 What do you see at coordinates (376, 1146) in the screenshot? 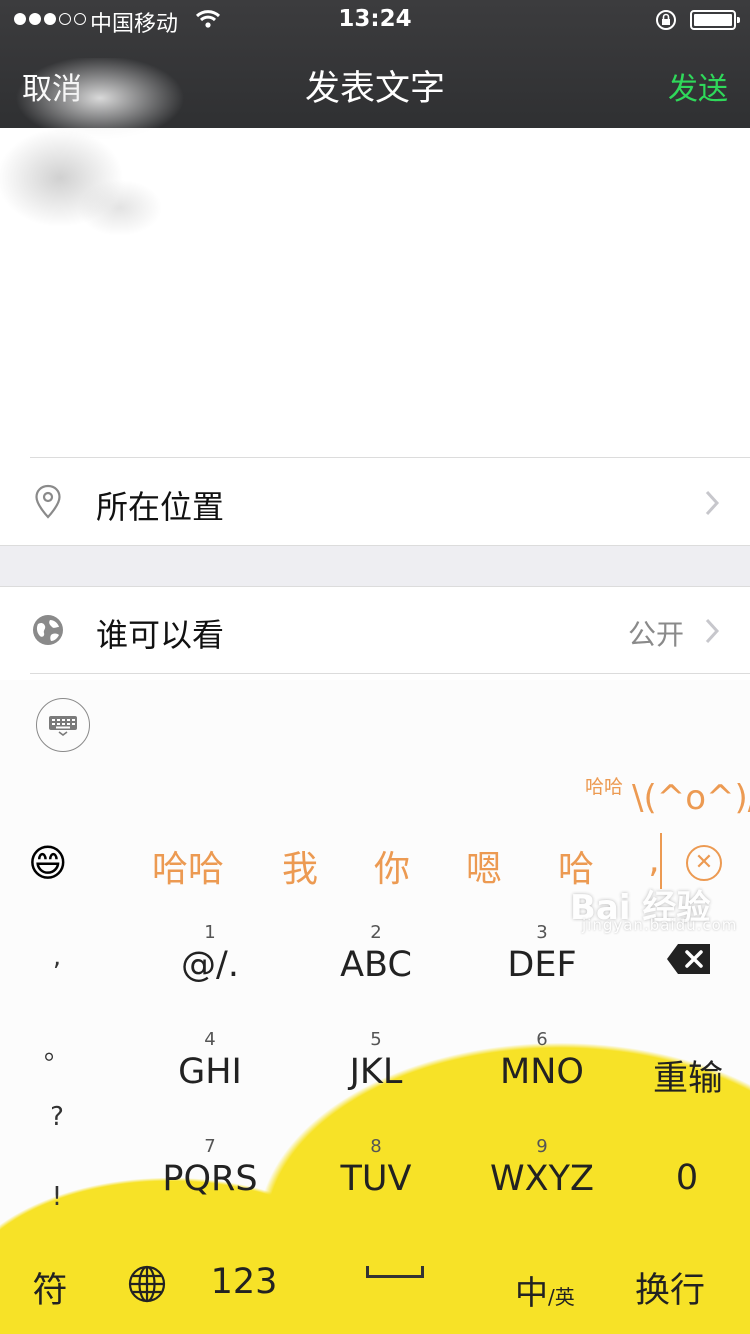
I see `key-number: 8` at bounding box center [376, 1146].